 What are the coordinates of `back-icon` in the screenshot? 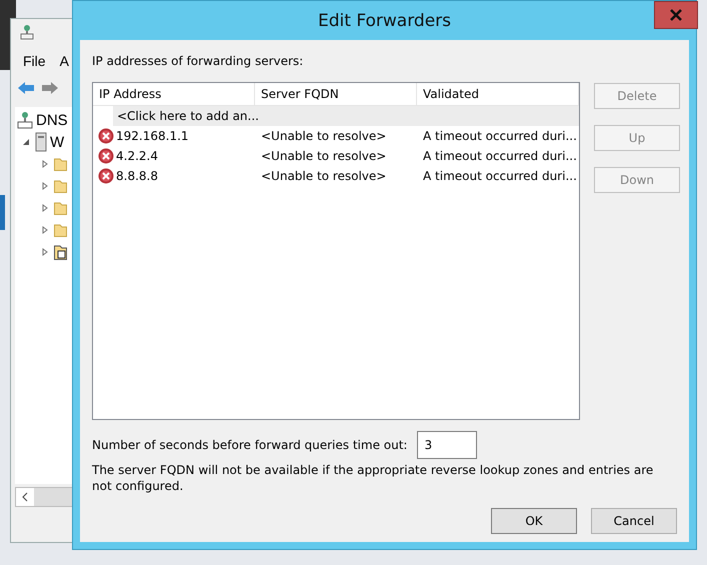 It's located at (26, 88).